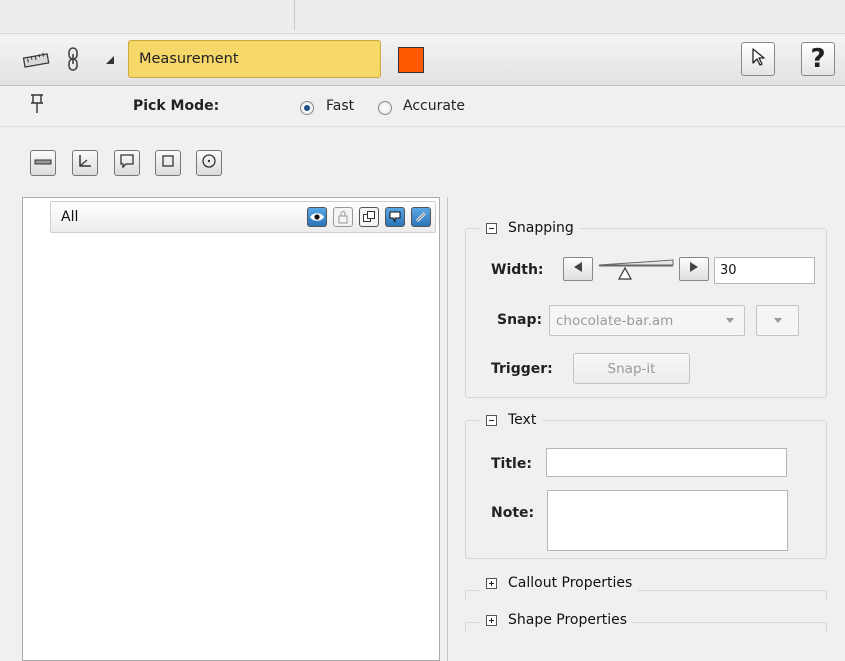 The height and width of the screenshot is (661, 845). Describe the element at coordinates (636, 269) in the screenshot. I see `width-slider` at that location.